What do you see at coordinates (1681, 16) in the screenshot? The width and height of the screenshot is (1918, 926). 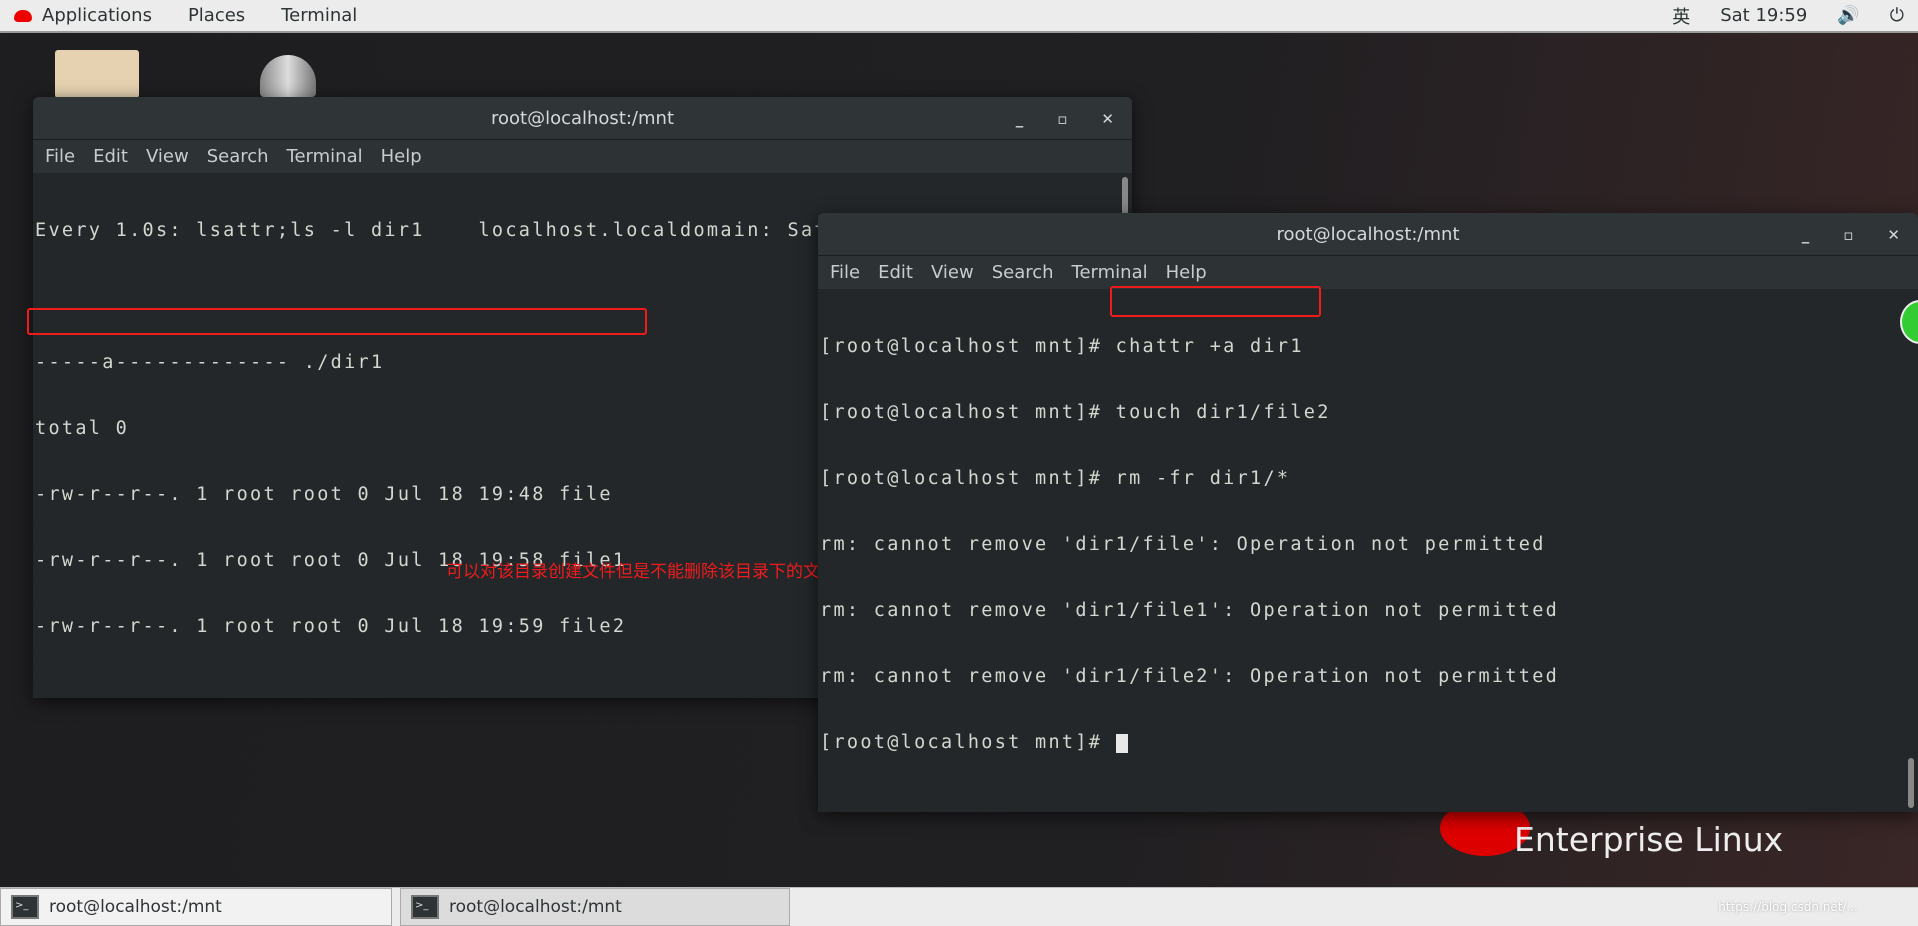 I see `input-method: 英` at bounding box center [1681, 16].